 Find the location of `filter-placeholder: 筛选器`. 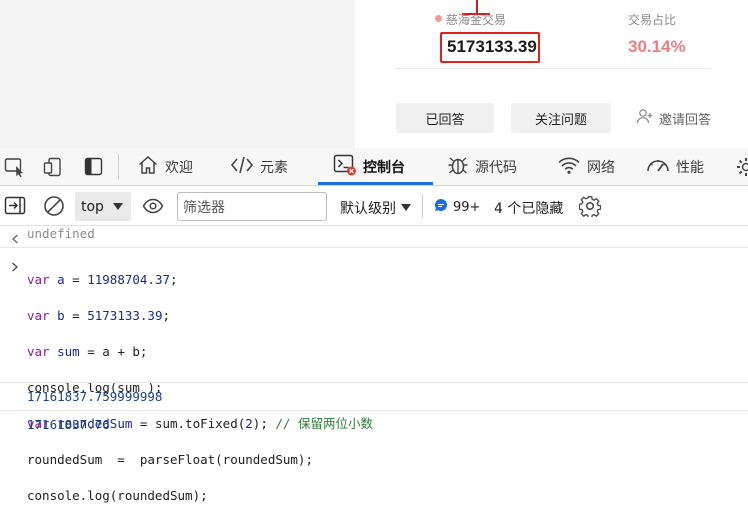

filter-placeholder: 筛选器 is located at coordinates (204, 207).